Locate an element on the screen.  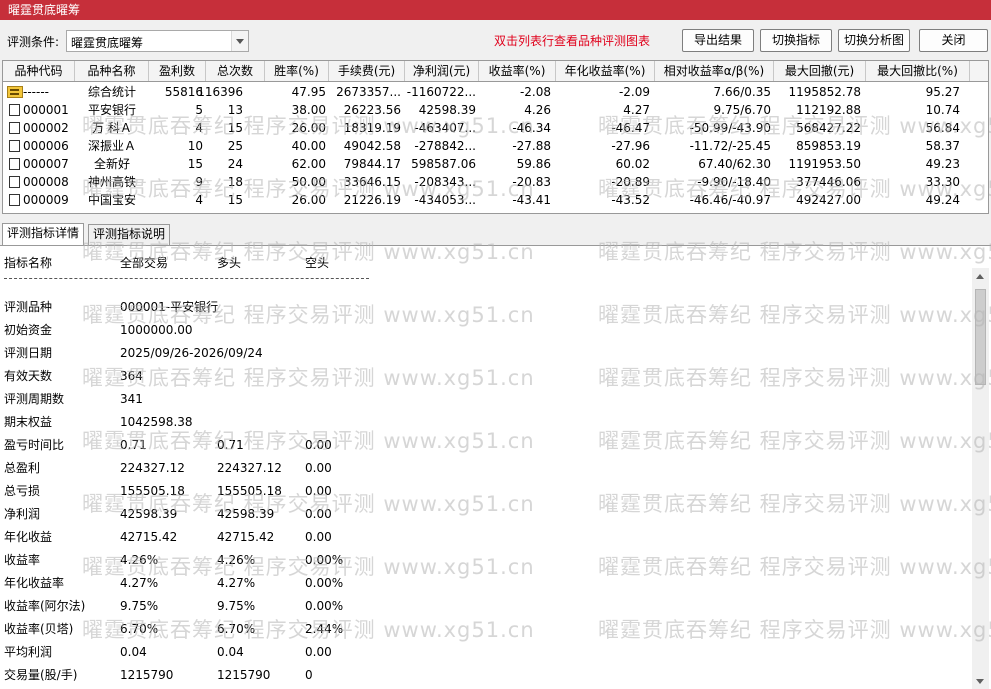
detail-header-all: 全部交易 is located at coordinates (144, 263).